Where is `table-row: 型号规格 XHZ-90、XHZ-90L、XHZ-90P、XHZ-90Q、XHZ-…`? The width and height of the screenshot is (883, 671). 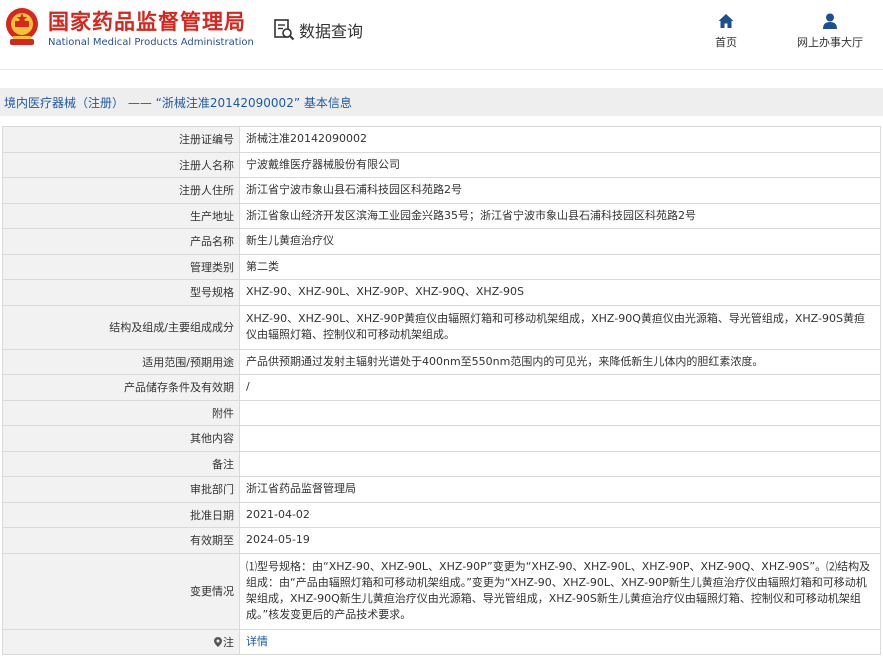 table-row: 型号规格 XHZ-90、XHZ-90L、XHZ-90P、XHZ-90Q、XHZ-… is located at coordinates (441, 292).